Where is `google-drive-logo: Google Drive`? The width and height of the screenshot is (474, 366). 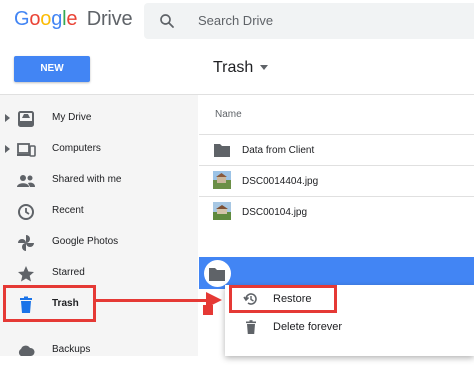
google-drive-logo: Google Drive is located at coordinates (73, 19).